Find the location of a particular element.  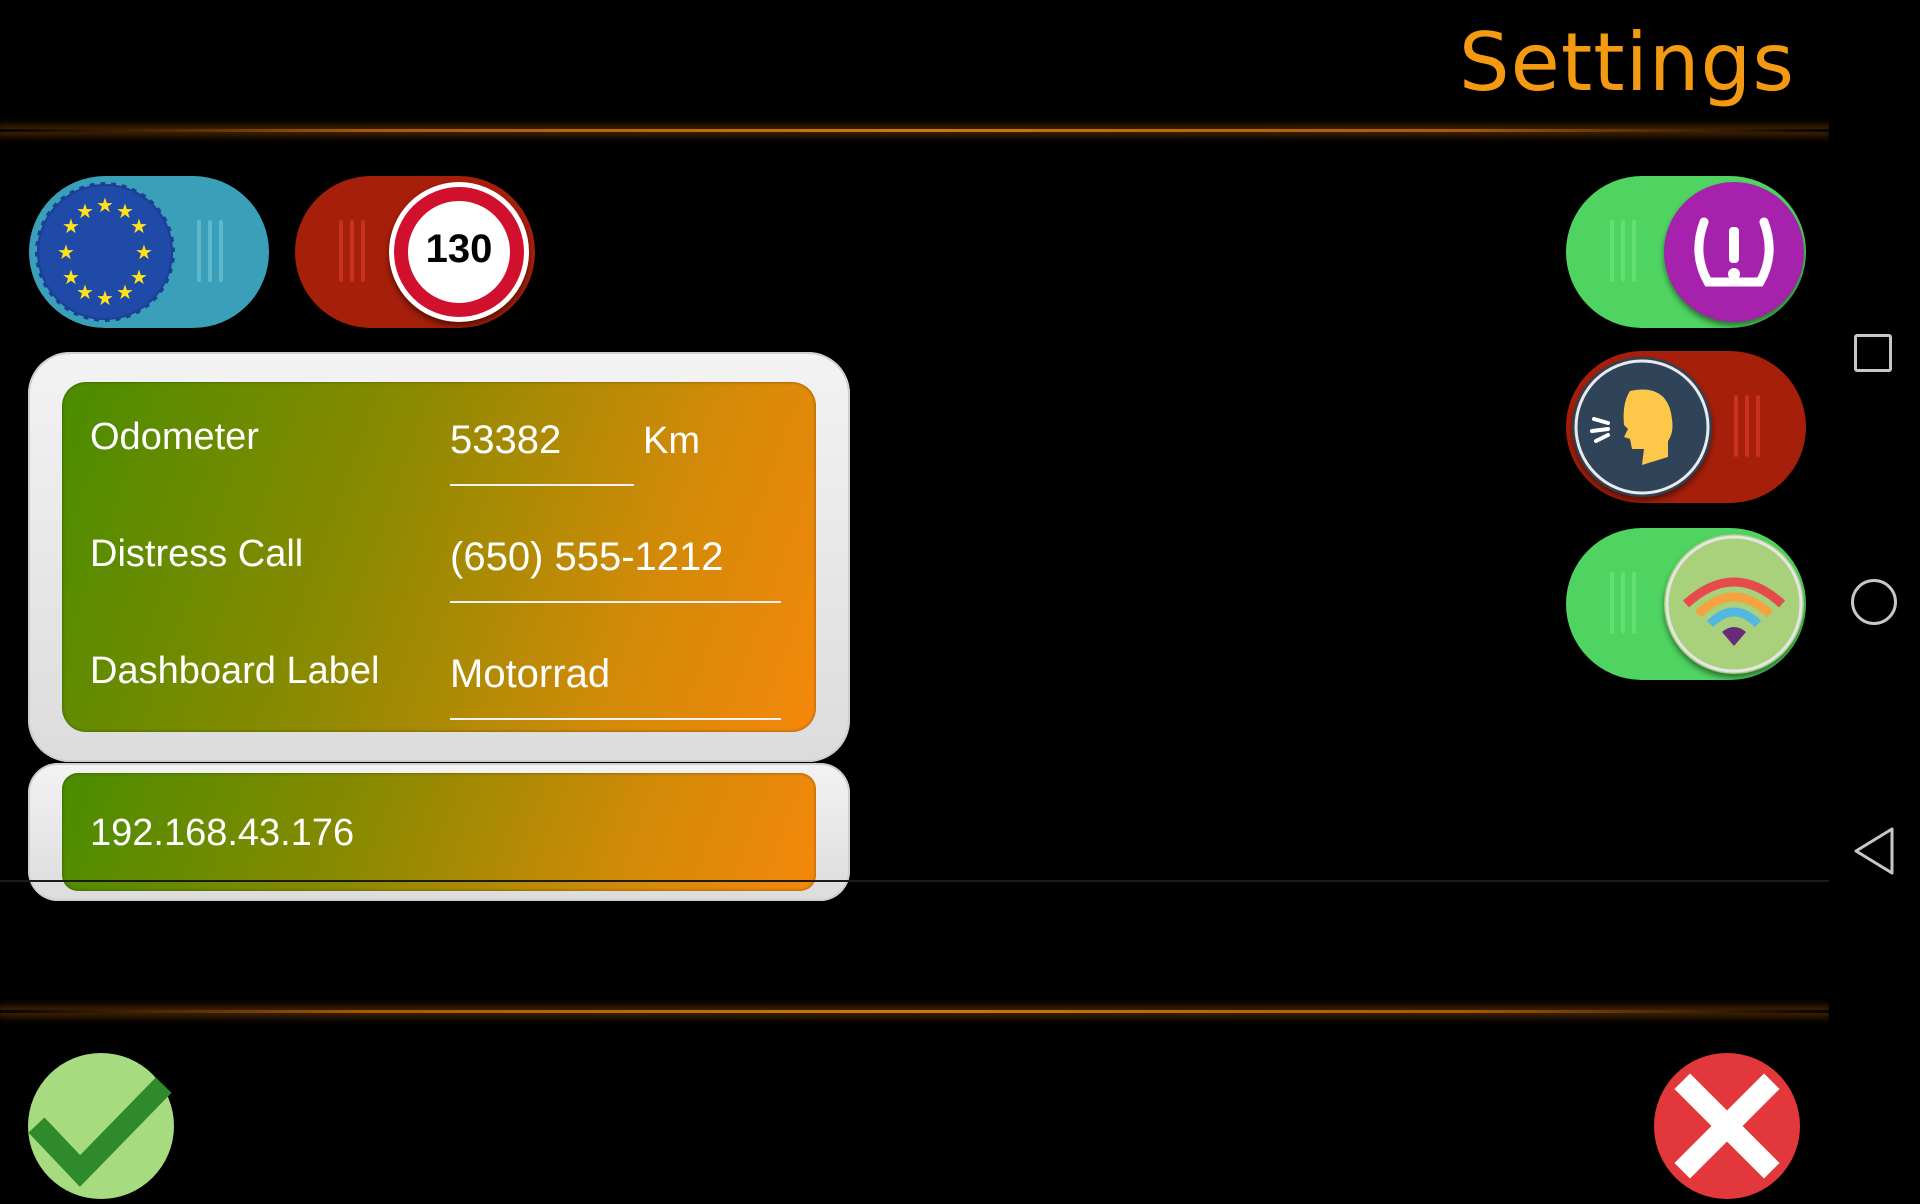

wifi-icon is located at coordinates (1734, 604).